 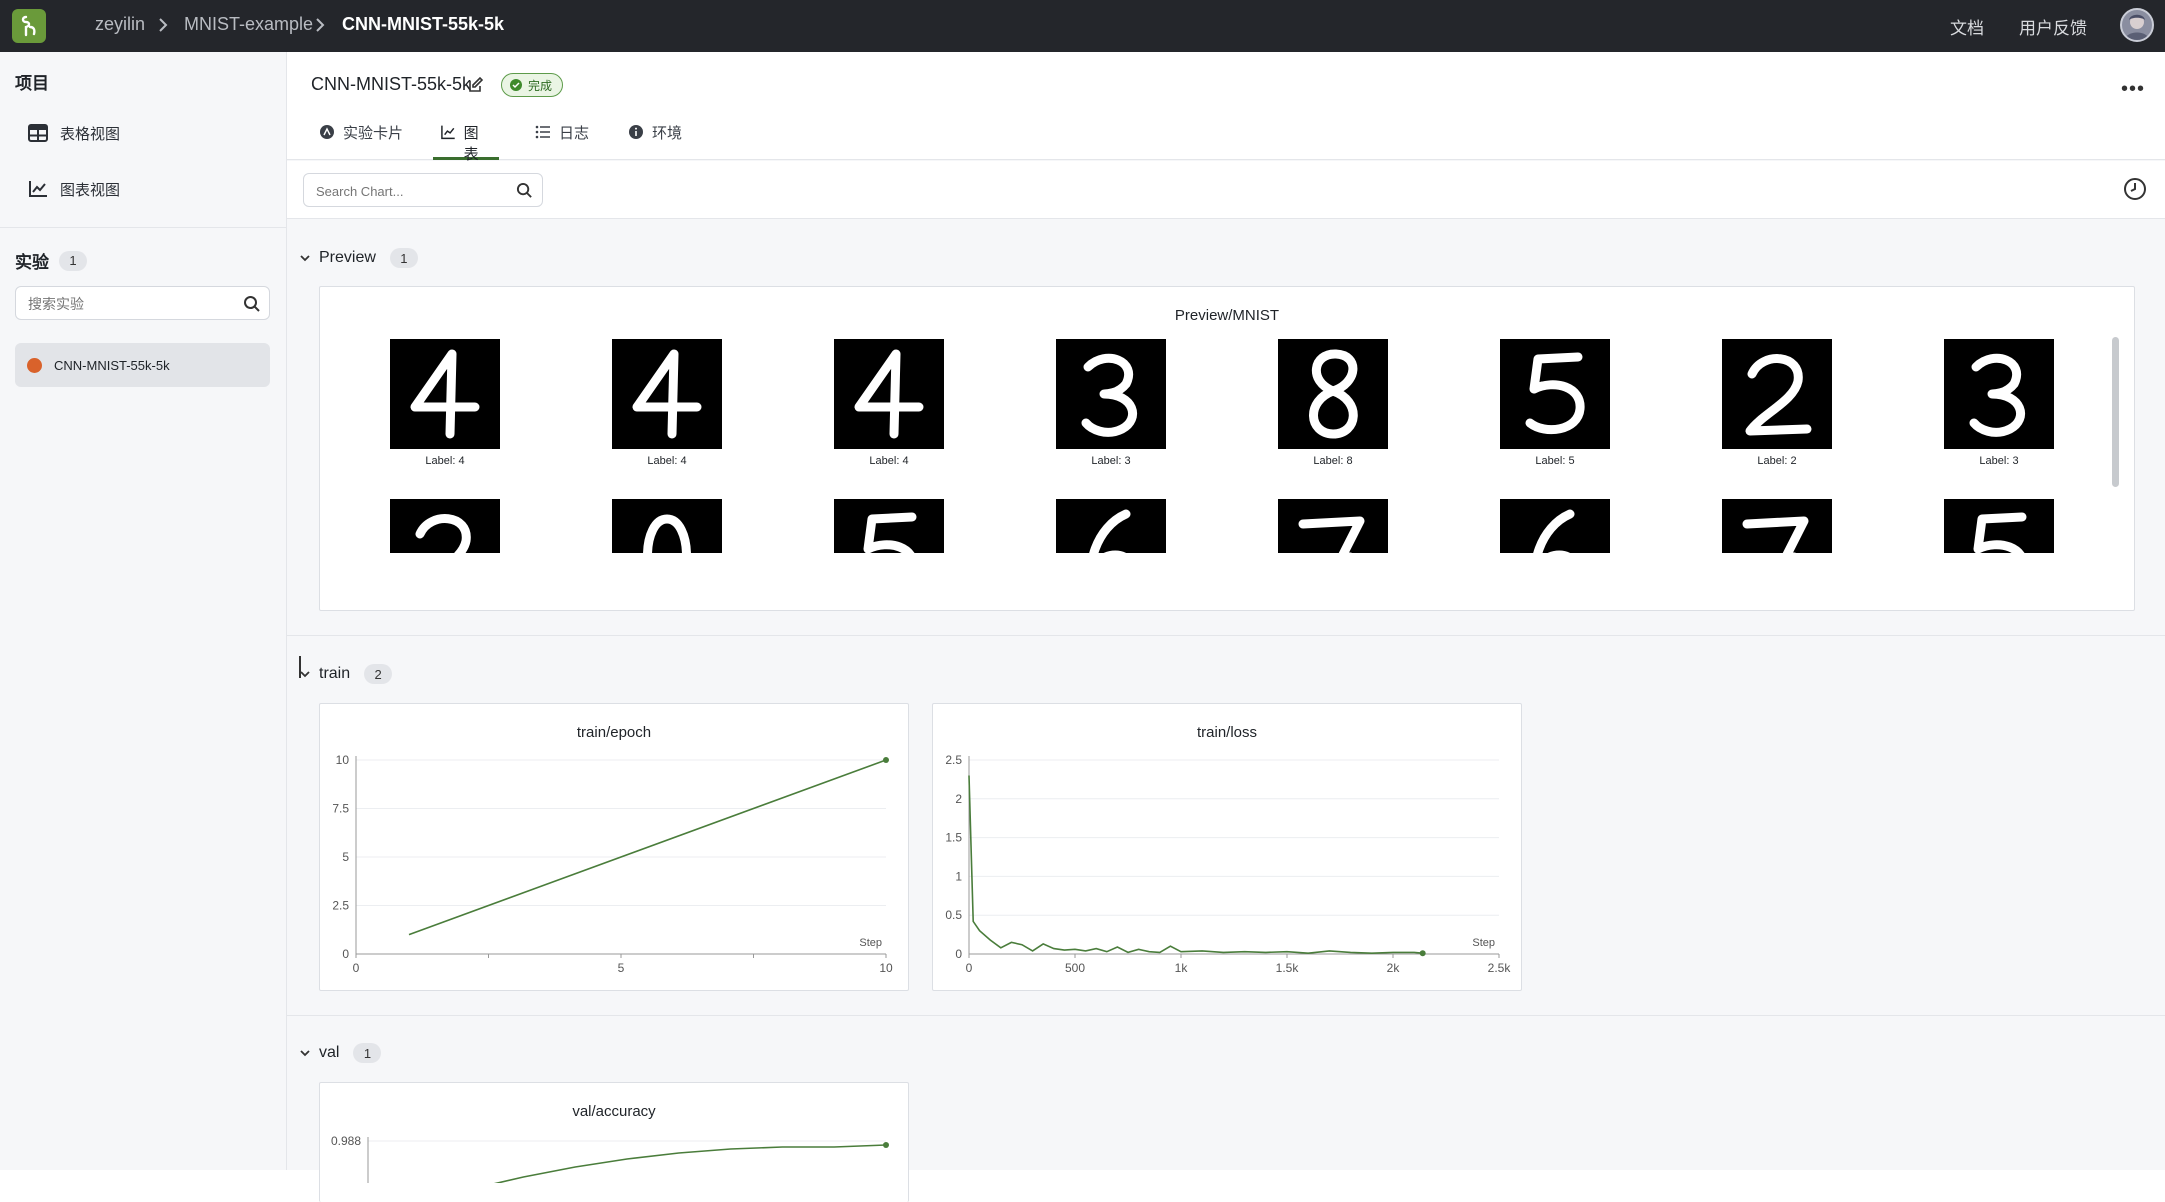 I want to click on sidebar-item-label: 图表视图, so click(x=90, y=189).